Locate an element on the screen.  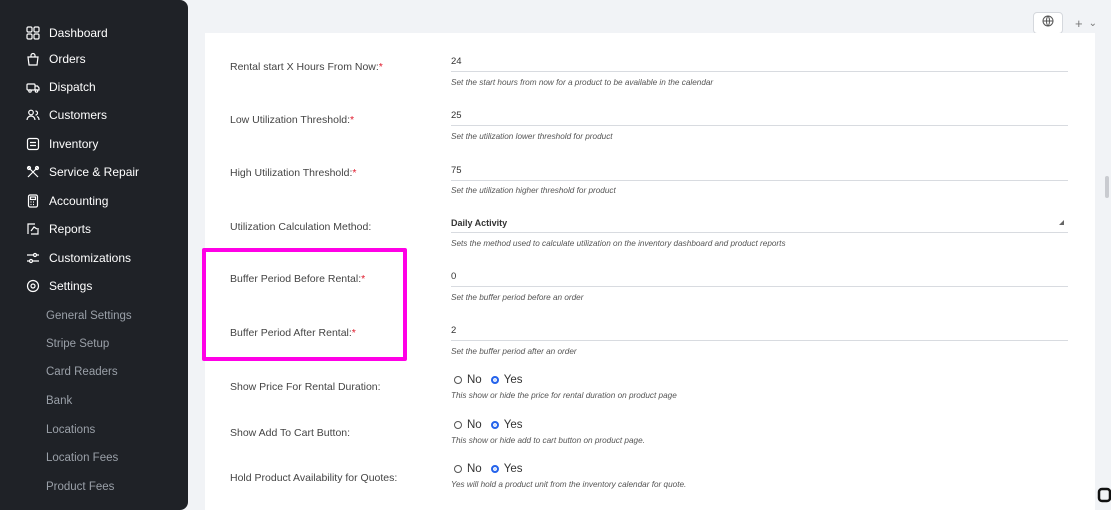
globe-icon is located at coordinates (1048, 23).